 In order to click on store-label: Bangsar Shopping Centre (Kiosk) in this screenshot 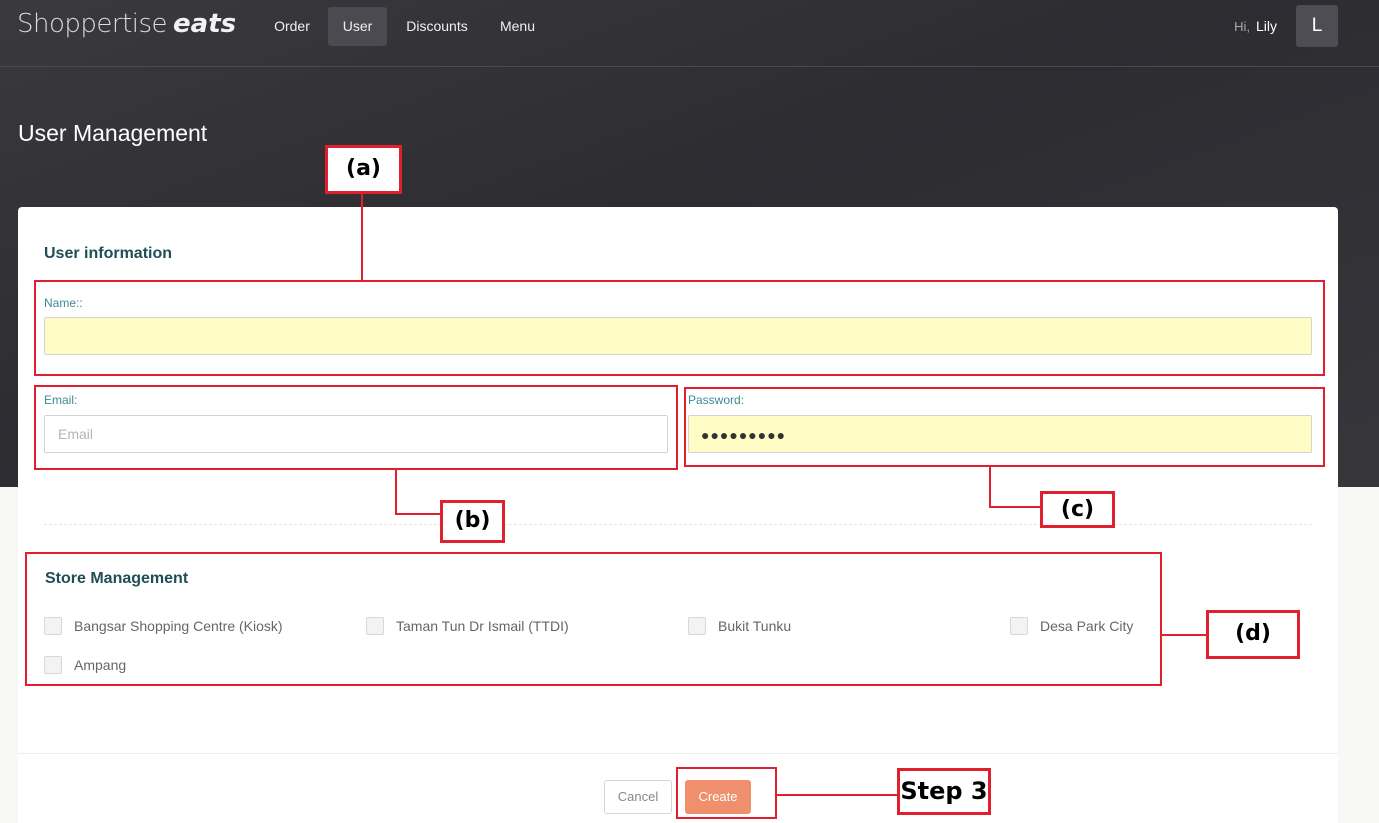, I will do `click(178, 626)`.